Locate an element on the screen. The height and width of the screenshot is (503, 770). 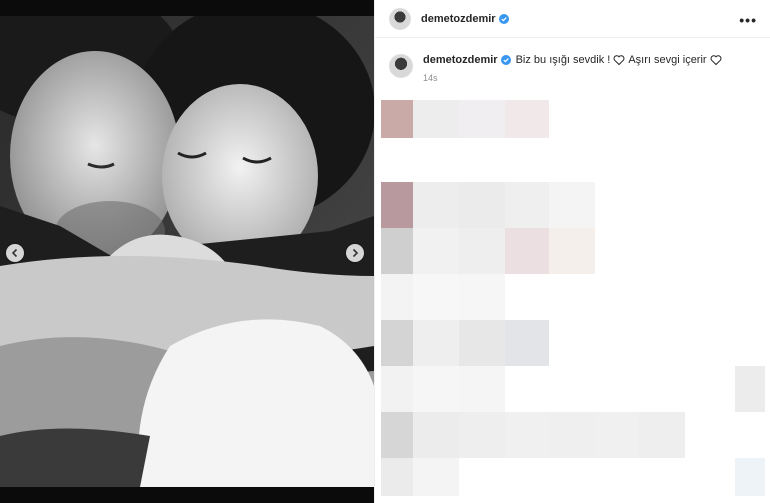
chevron-left-icon is located at coordinates (14, 253).